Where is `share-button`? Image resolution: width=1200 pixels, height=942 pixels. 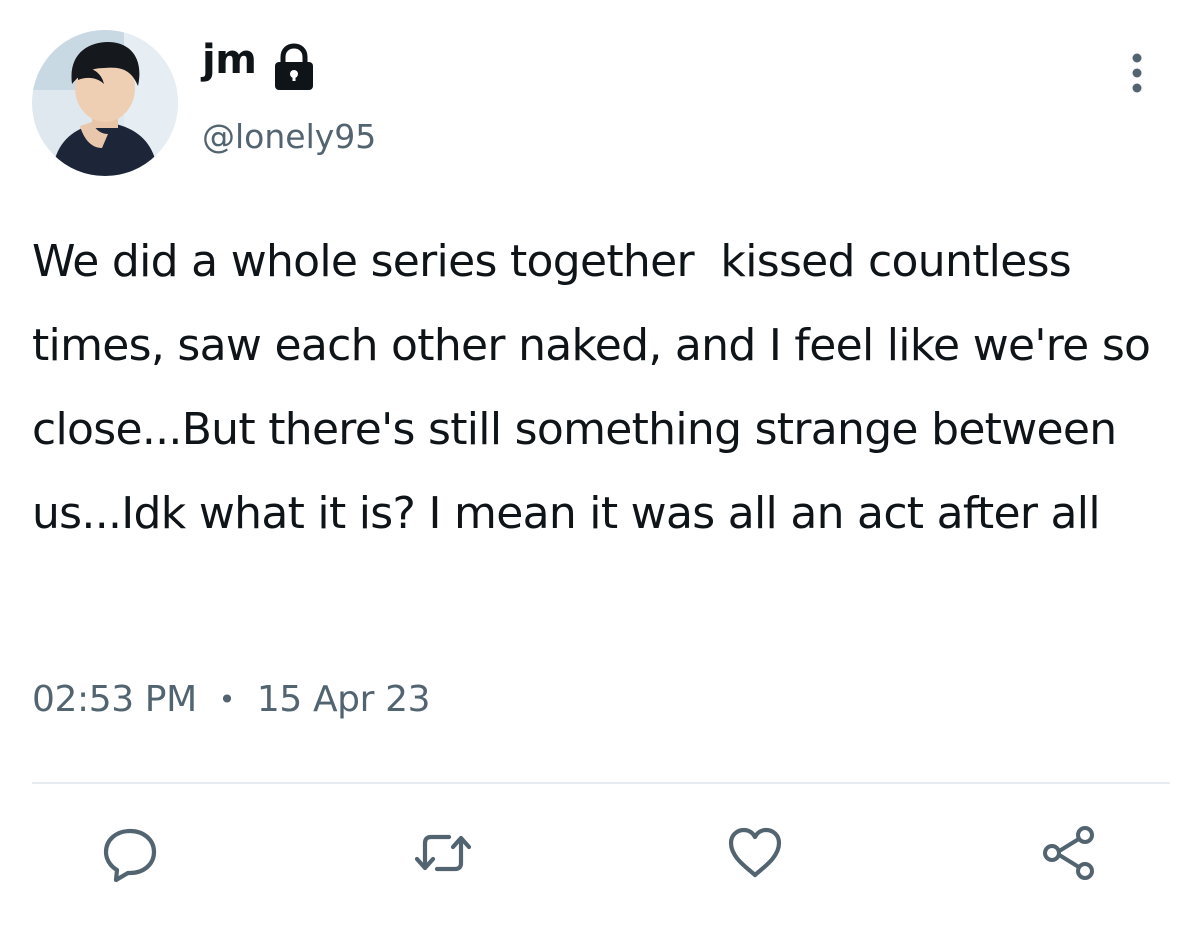 share-button is located at coordinates (1069, 853).